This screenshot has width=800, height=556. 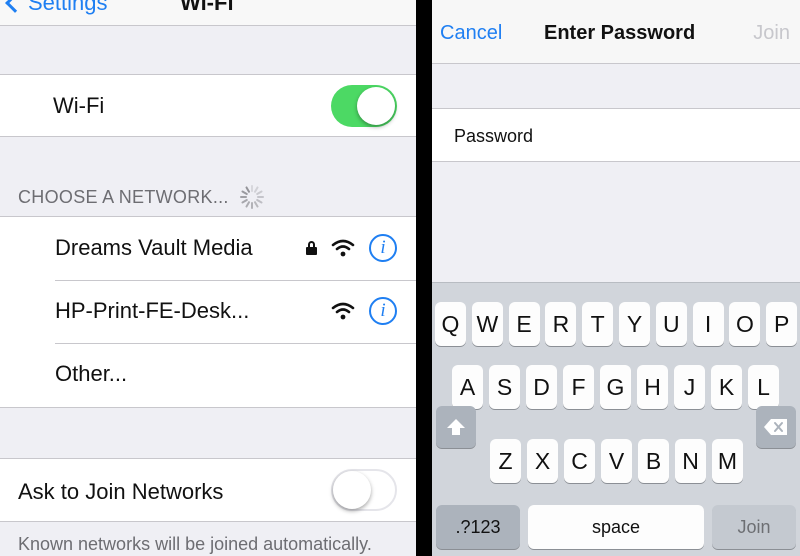 I want to click on shift-key, so click(x=456, y=427).